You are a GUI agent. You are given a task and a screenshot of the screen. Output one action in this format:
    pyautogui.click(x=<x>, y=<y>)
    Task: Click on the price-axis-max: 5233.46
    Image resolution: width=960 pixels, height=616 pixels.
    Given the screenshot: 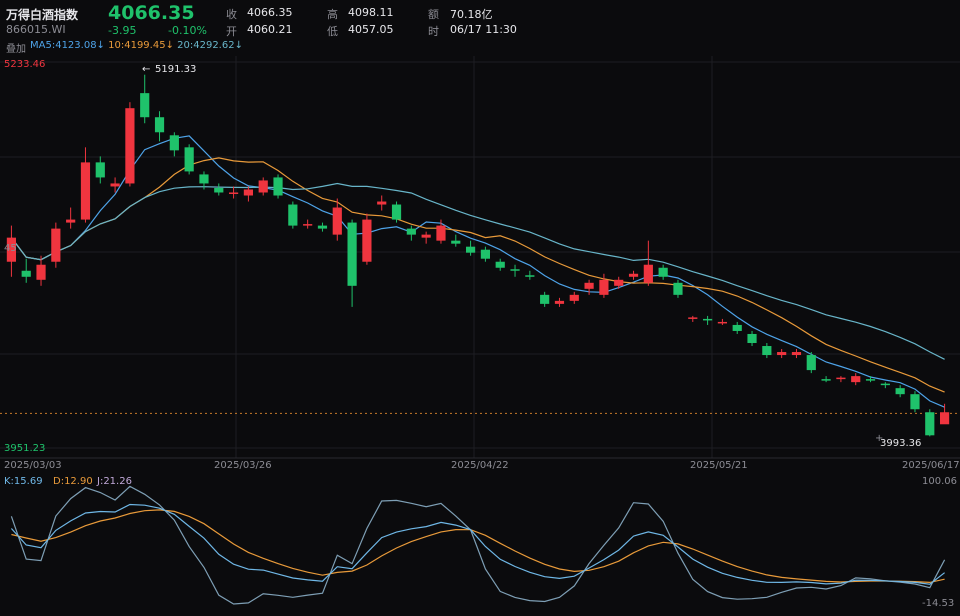 What is the action you would take?
    pyautogui.click(x=24, y=64)
    